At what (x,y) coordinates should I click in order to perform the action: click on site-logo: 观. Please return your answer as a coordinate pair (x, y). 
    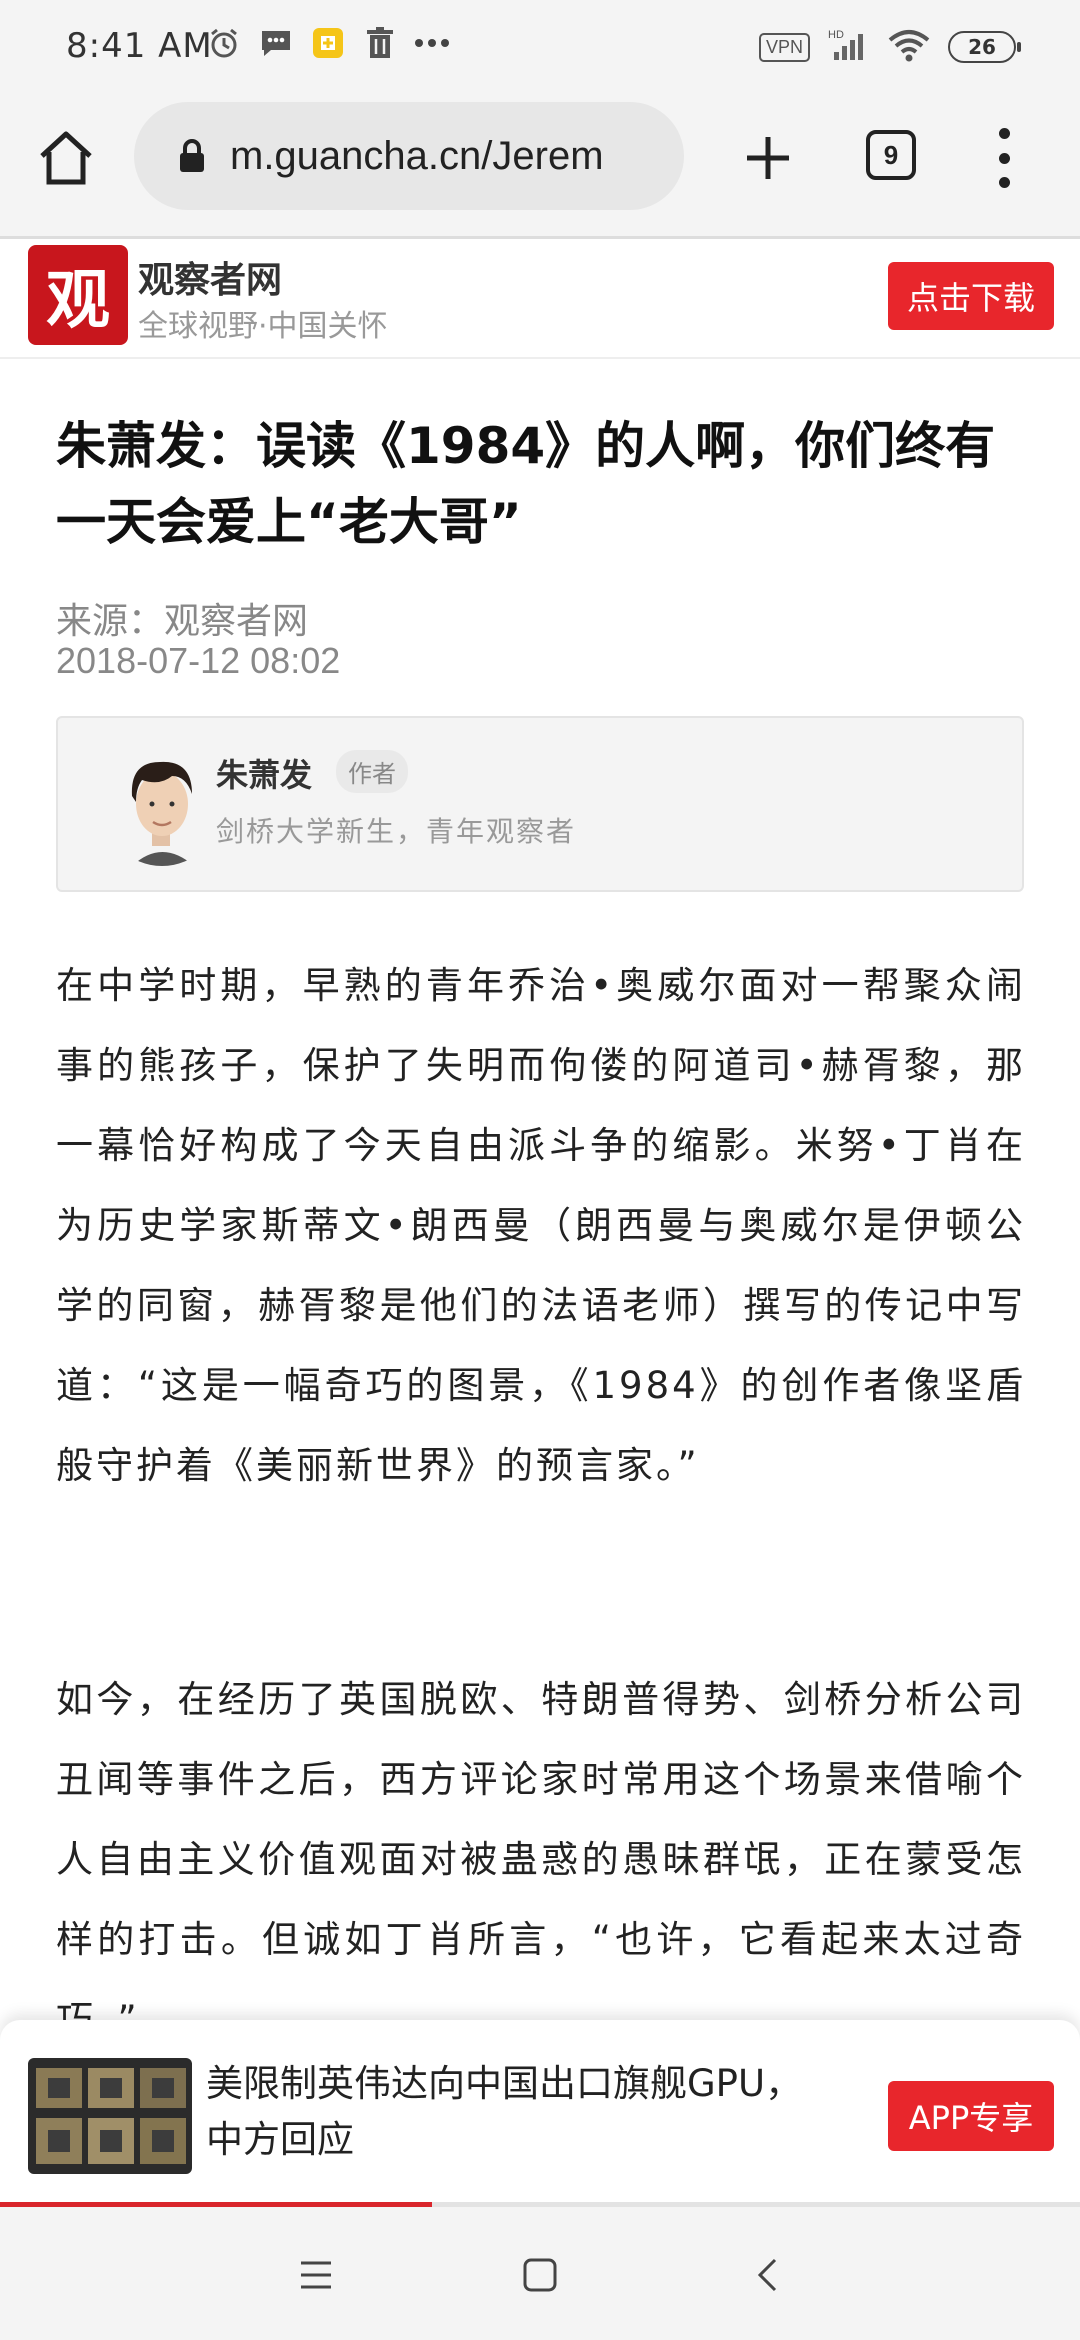
    Looking at the image, I should click on (78, 295).